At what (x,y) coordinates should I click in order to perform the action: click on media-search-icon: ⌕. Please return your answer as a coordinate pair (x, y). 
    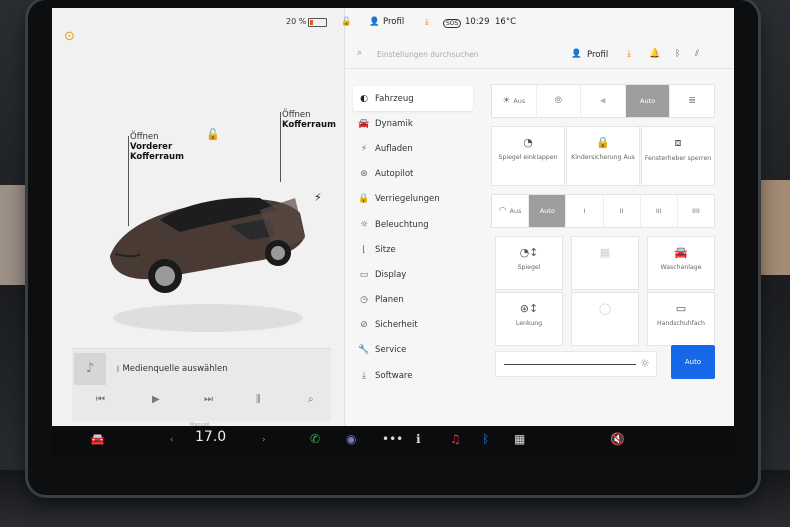
    Looking at the image, I should click on (311, 399).